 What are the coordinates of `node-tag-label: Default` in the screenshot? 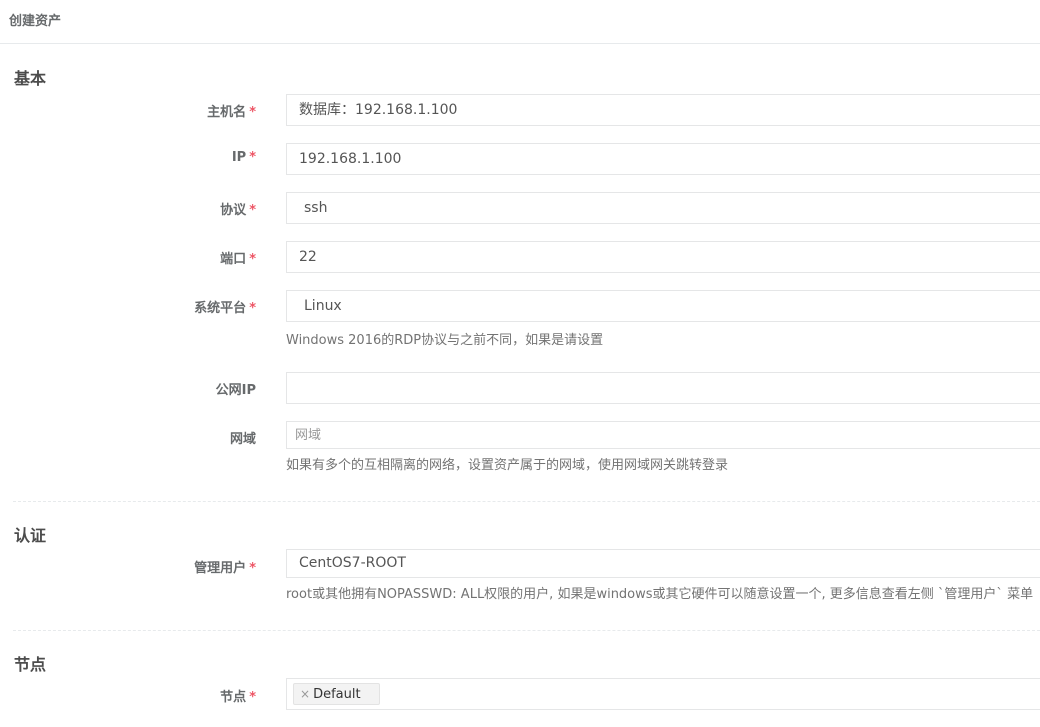 It's located at (337, 694).